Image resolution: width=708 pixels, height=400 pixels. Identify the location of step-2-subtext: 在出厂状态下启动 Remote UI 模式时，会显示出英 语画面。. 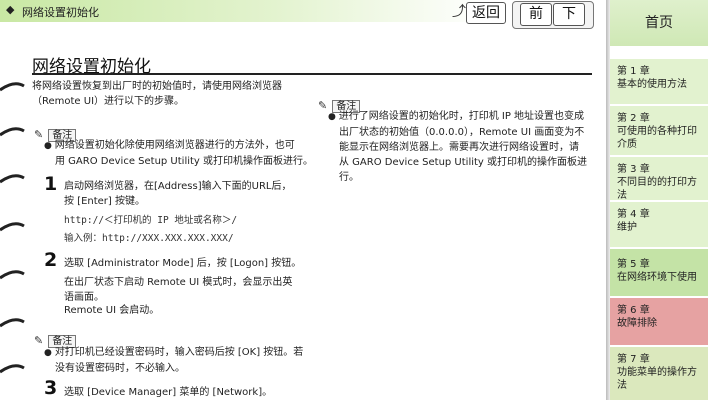
(178, 290).